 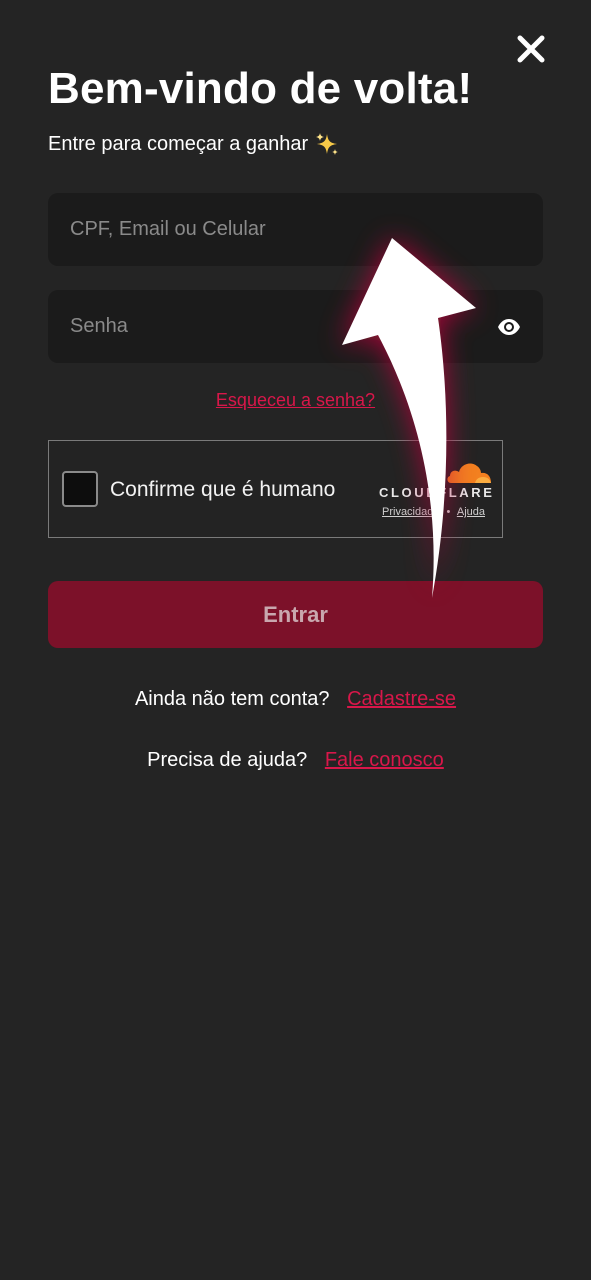 What do you see at coordinates (384, 760) in the screenshot?
I see `contact-link: Fale conosco` at bounding box center [384, 760].